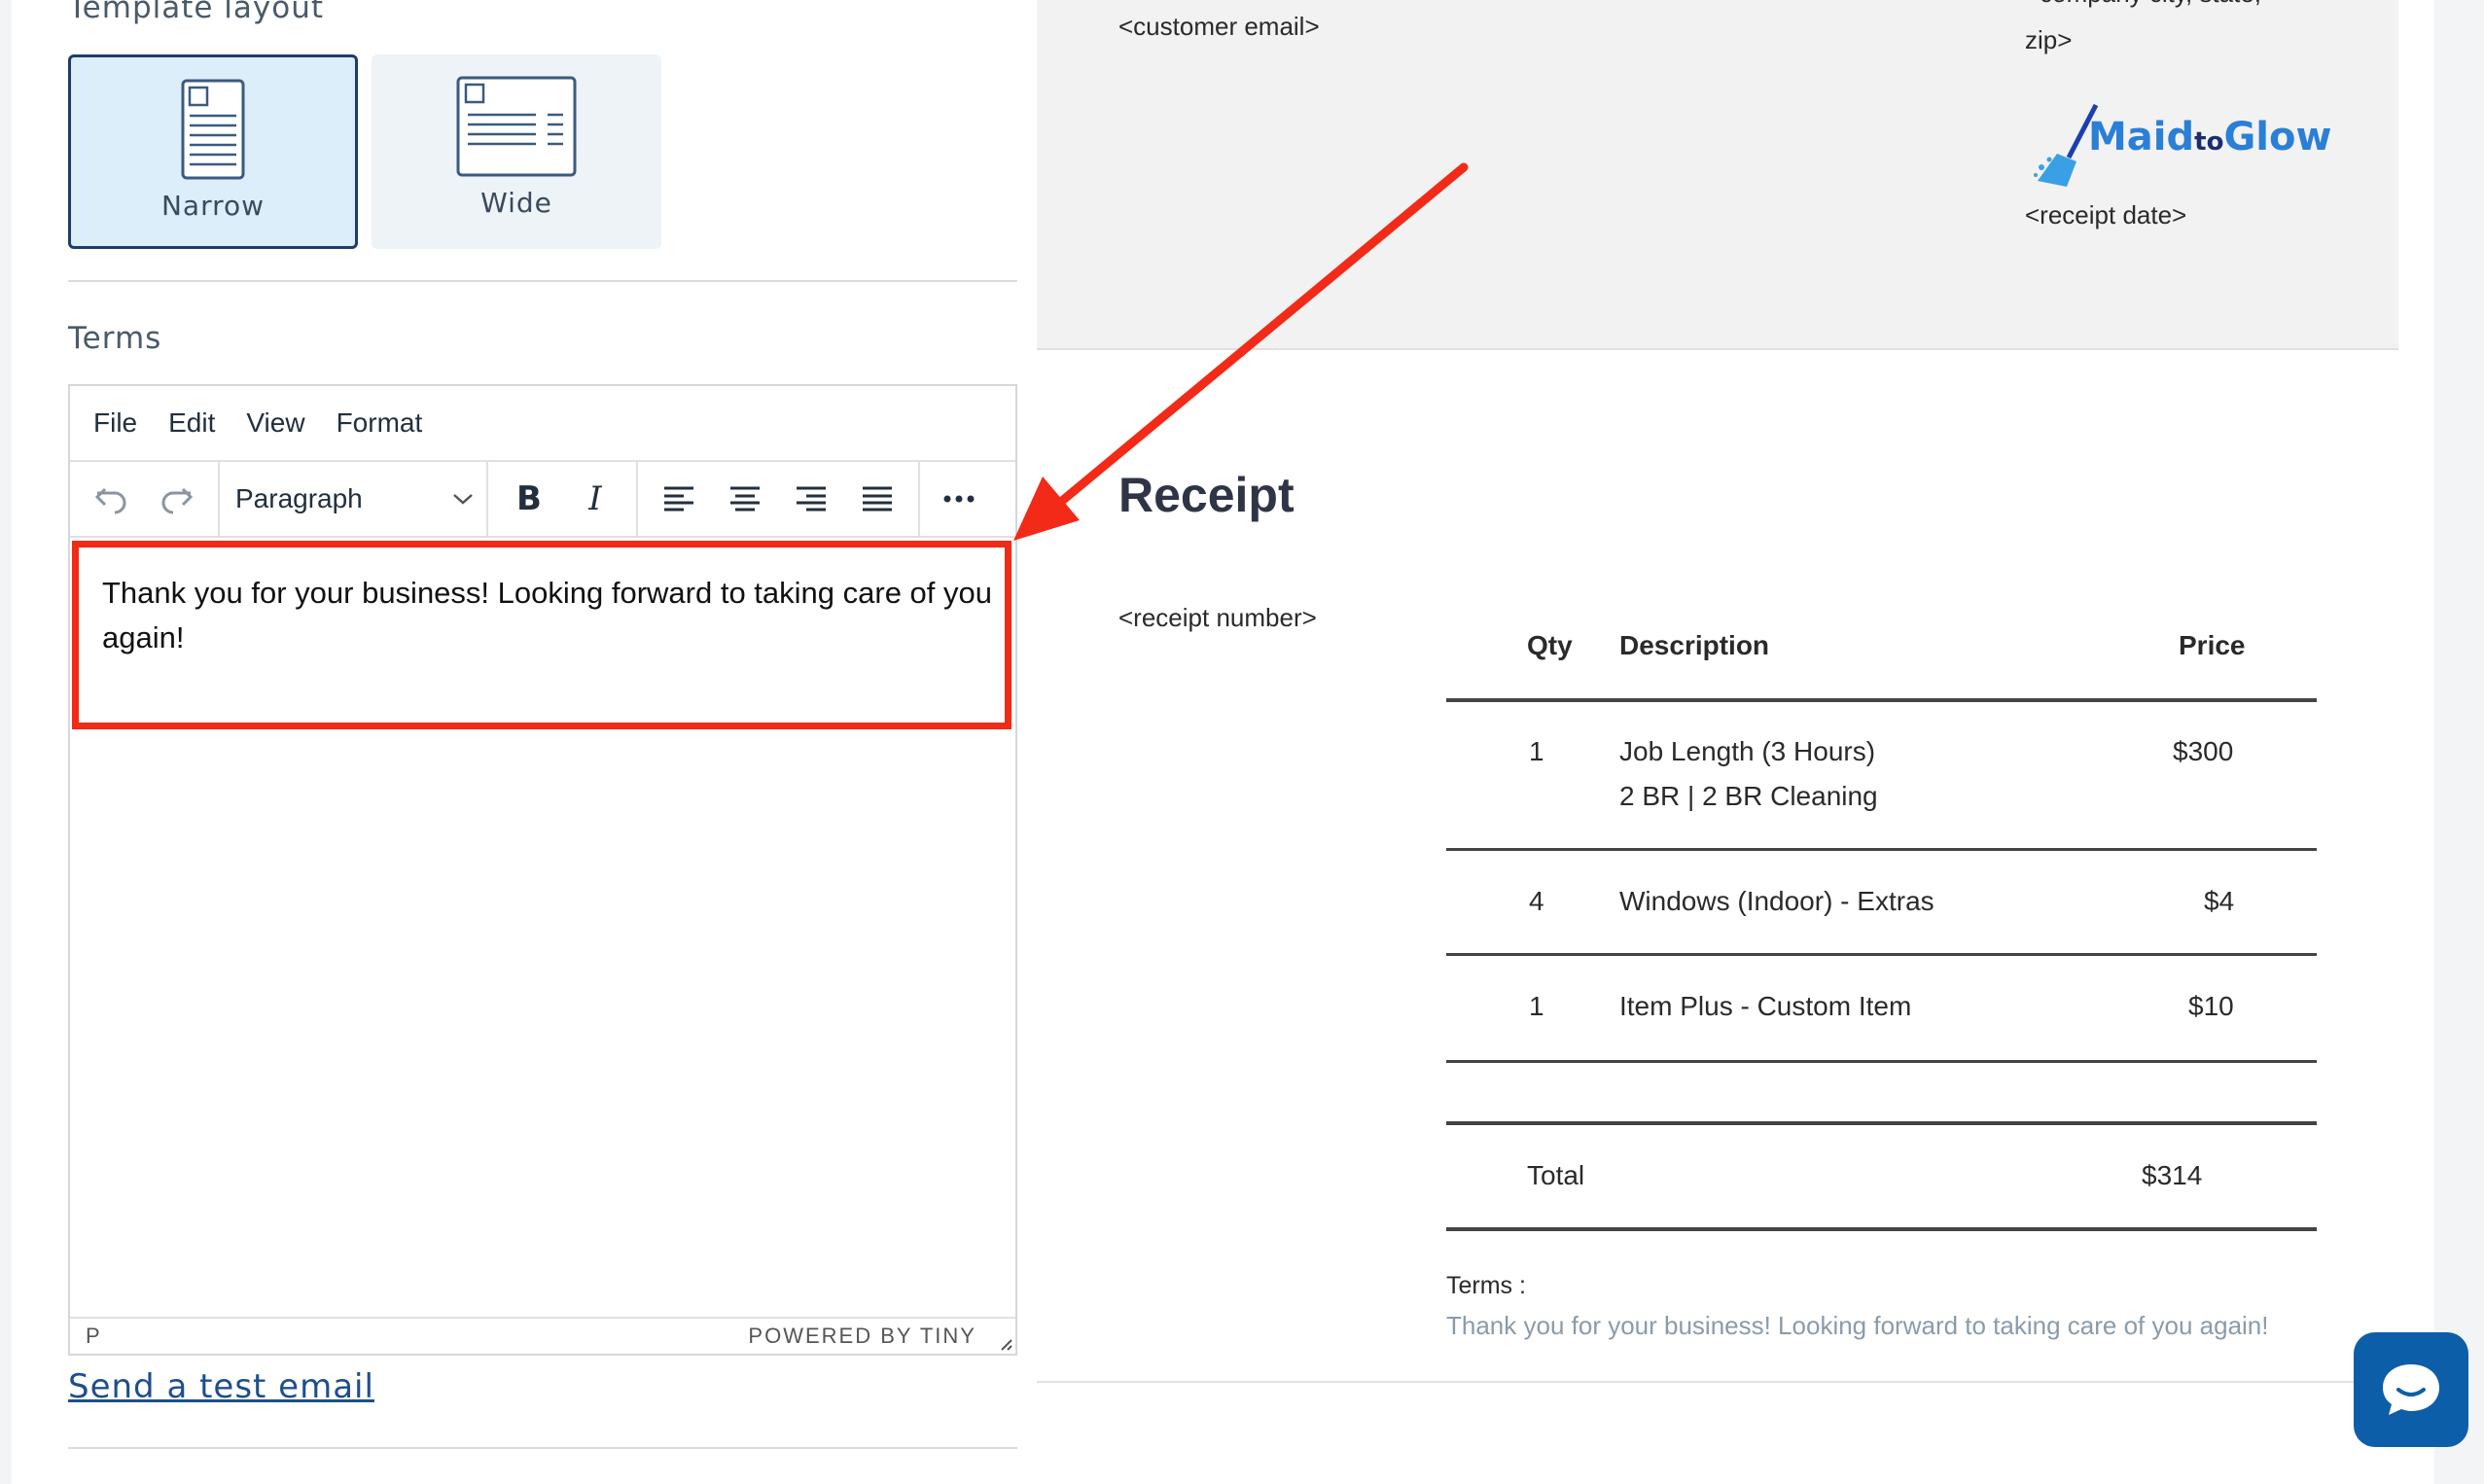 The height and width of the screenshot is (1484, 2484). Describe the element at coordinates (1694, 645) in the screenshot. I see `column-header-description: Description` at that location.